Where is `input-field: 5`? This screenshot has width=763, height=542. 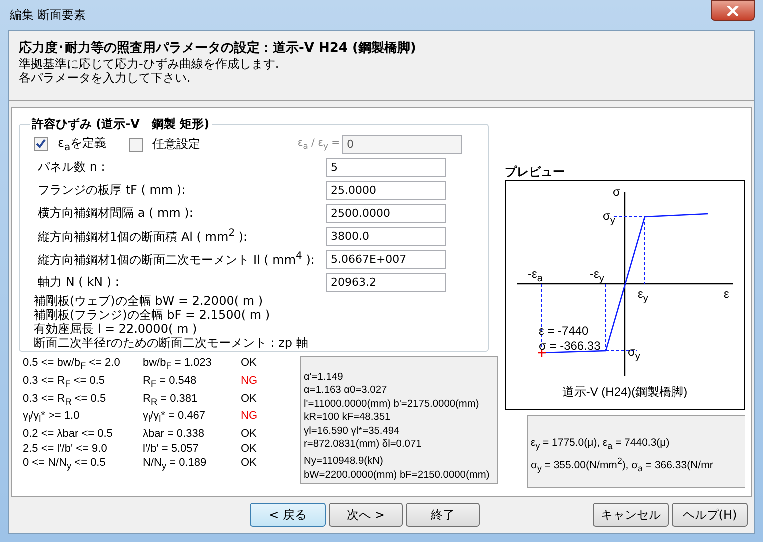
input-field: 5 is located at coordinates (386, 167).